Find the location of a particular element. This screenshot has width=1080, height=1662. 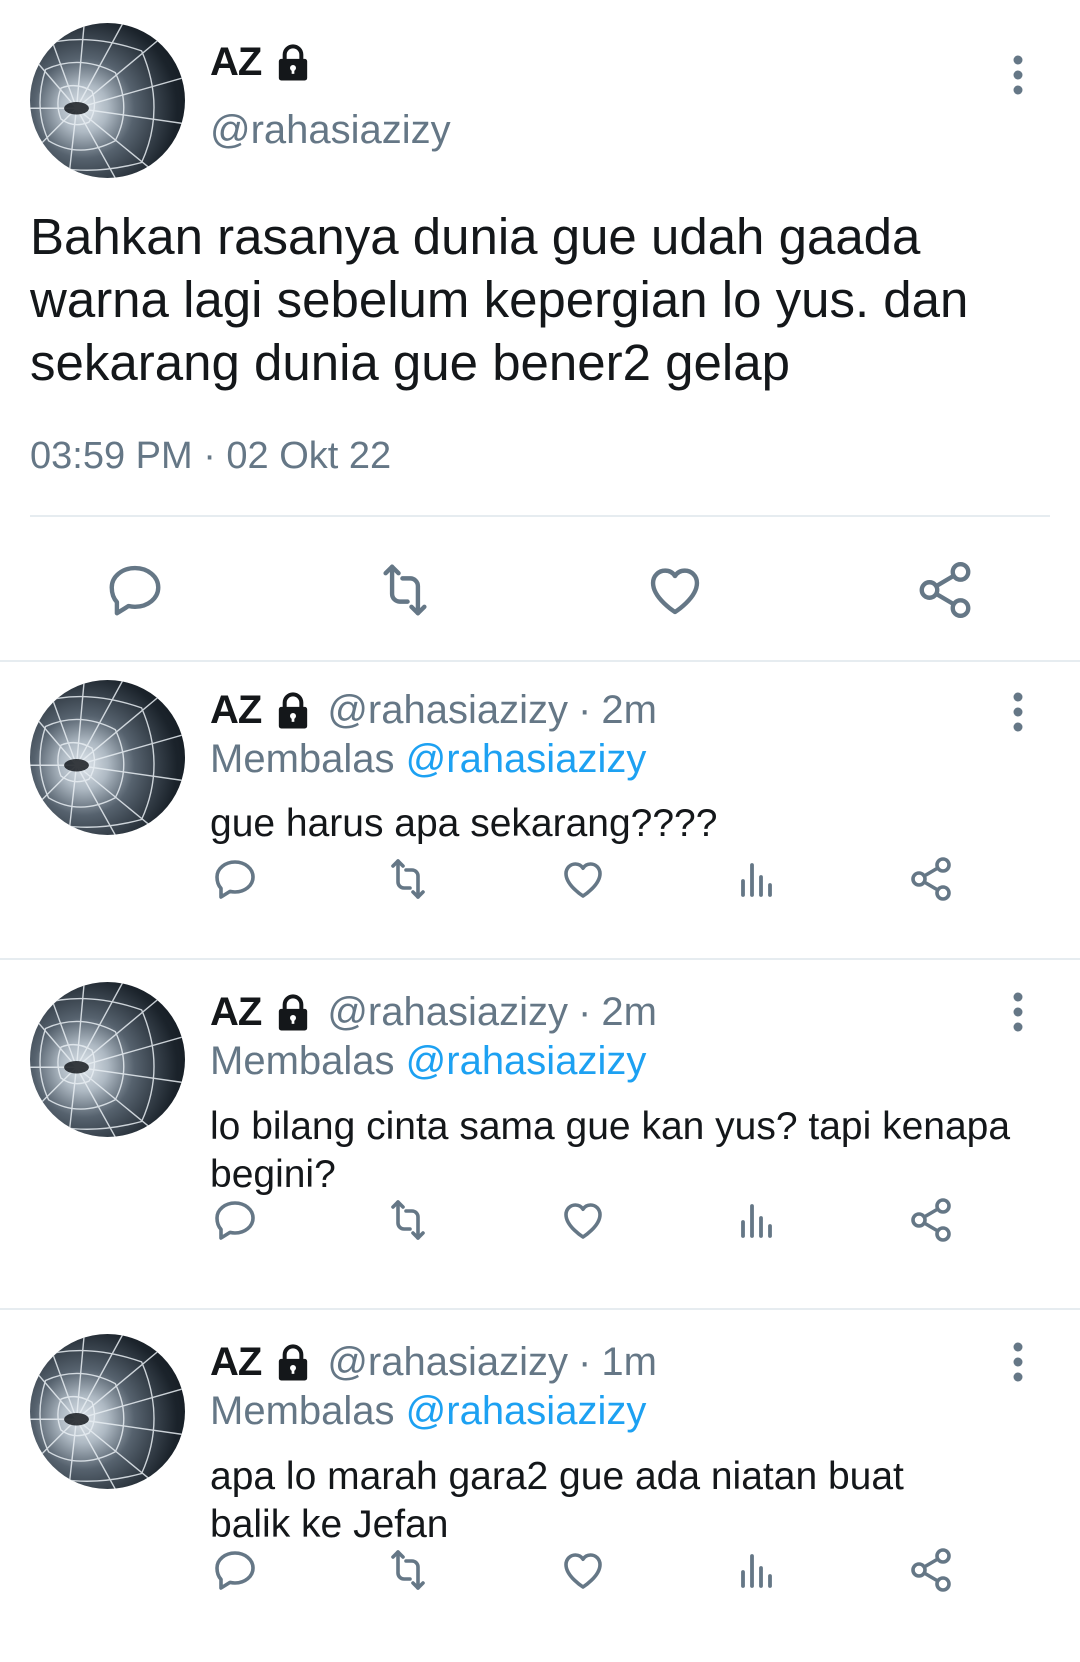

reply-header: AZ @rahasiazizy · 1m is located at coordinates (433, 1362).